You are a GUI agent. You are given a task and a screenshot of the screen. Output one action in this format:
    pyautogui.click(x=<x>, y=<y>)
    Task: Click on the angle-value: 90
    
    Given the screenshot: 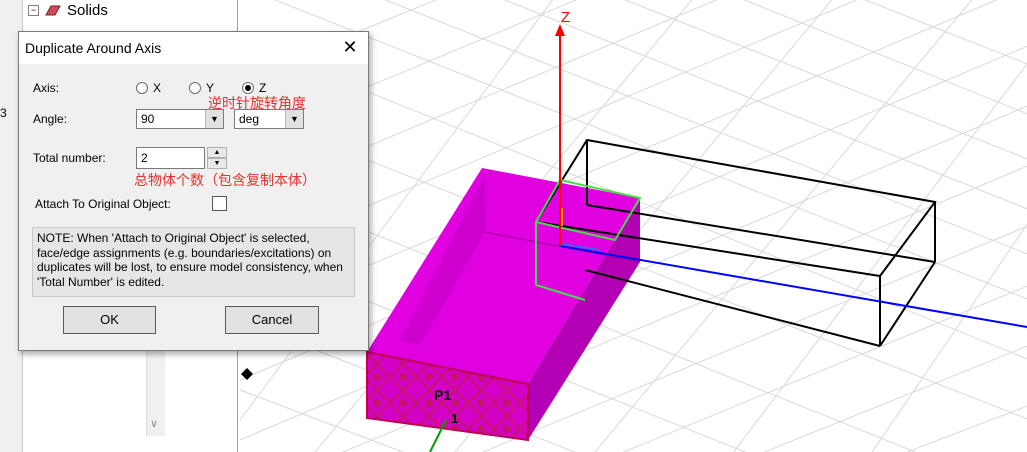 What is the action you would take?
    pyautogui.click(x=148, y=119)
    